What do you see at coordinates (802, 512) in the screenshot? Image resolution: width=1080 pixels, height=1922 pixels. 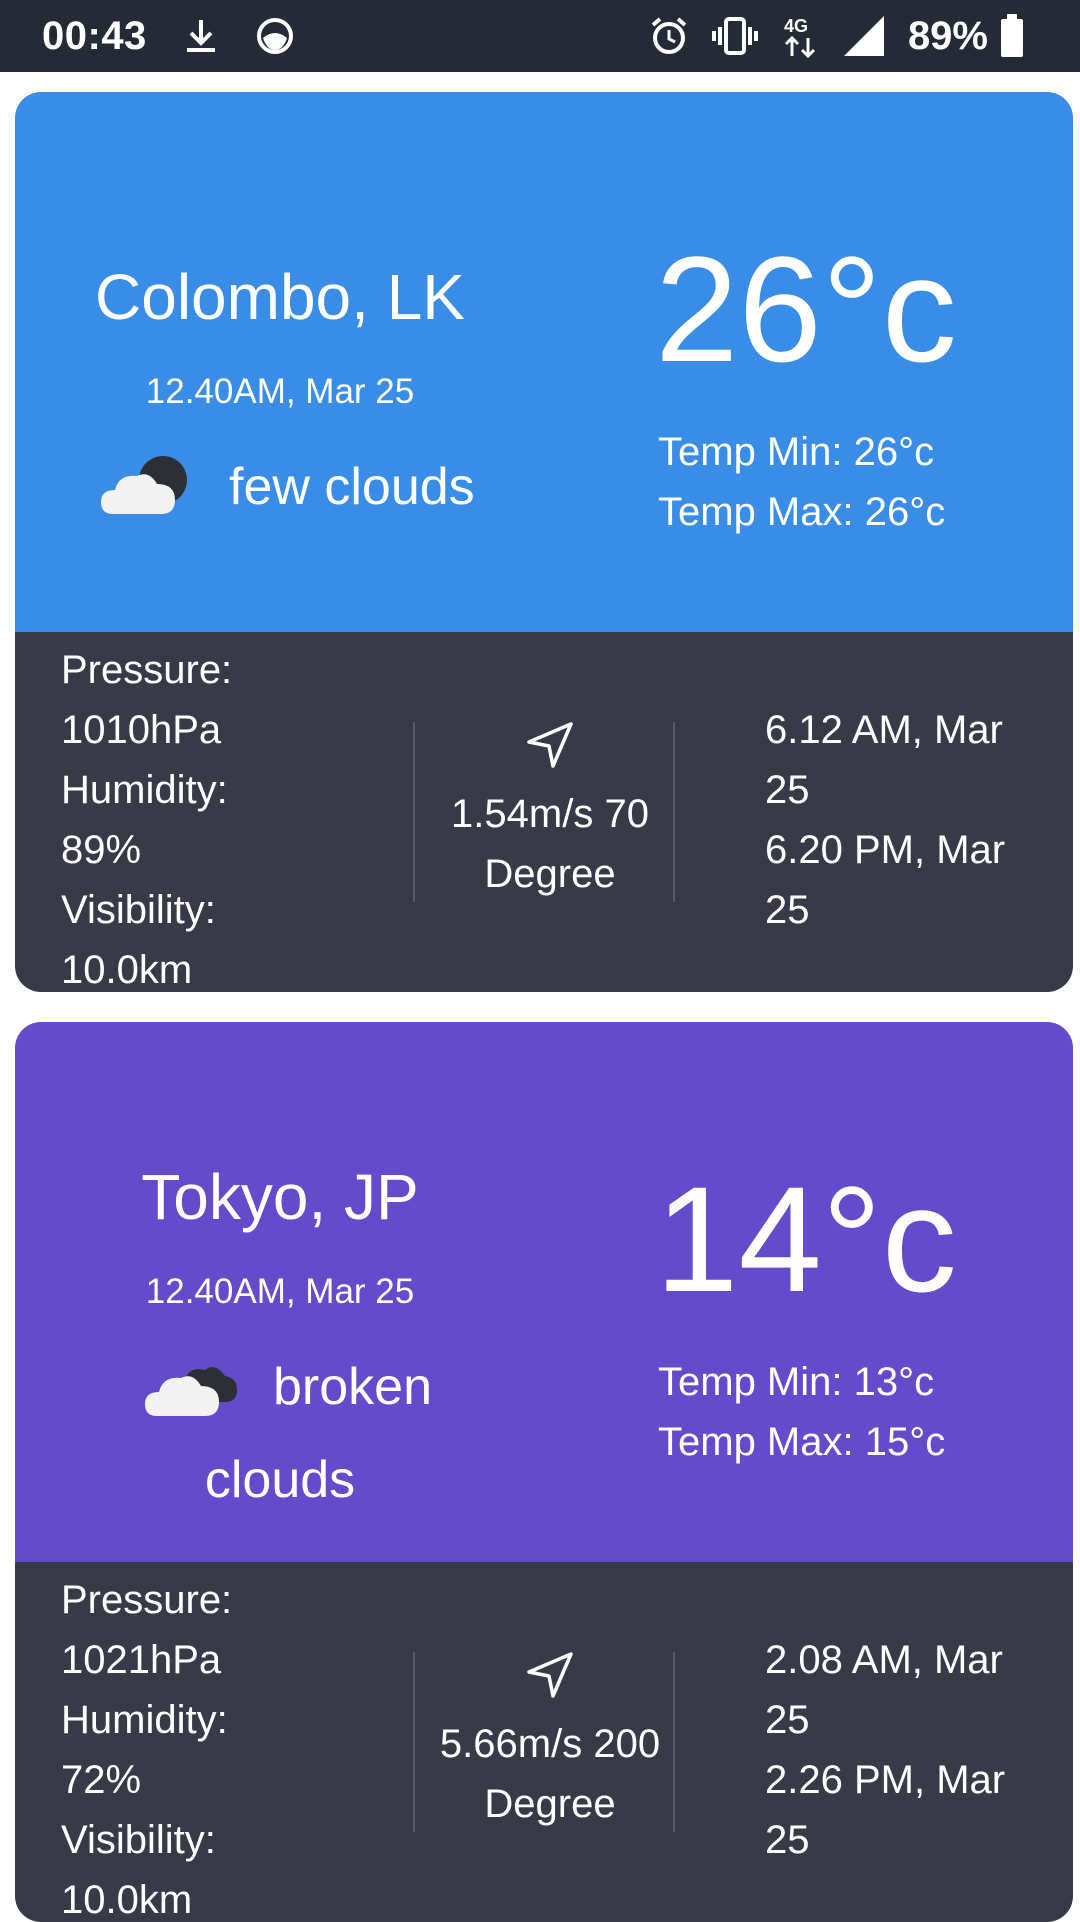 I see `temp-max: Temp Max: 26°c` at bounding box center [802, 512].